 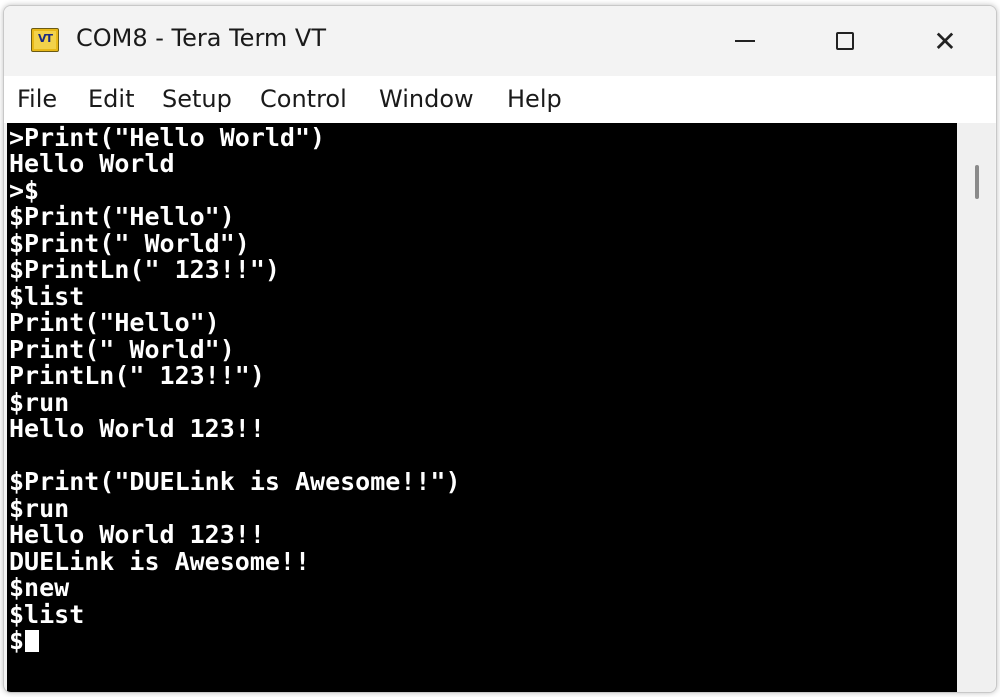 I want to click on terminal-prompt-line: $, so click(x=24, y=640).